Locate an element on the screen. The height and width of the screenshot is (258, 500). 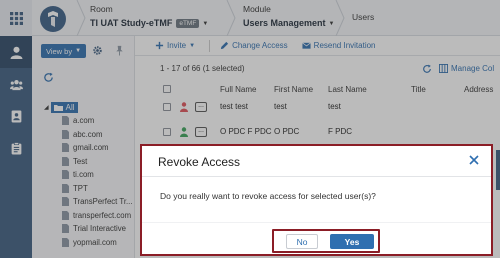
dialog-button-group: No Yes is located at coordinates (326, 241).